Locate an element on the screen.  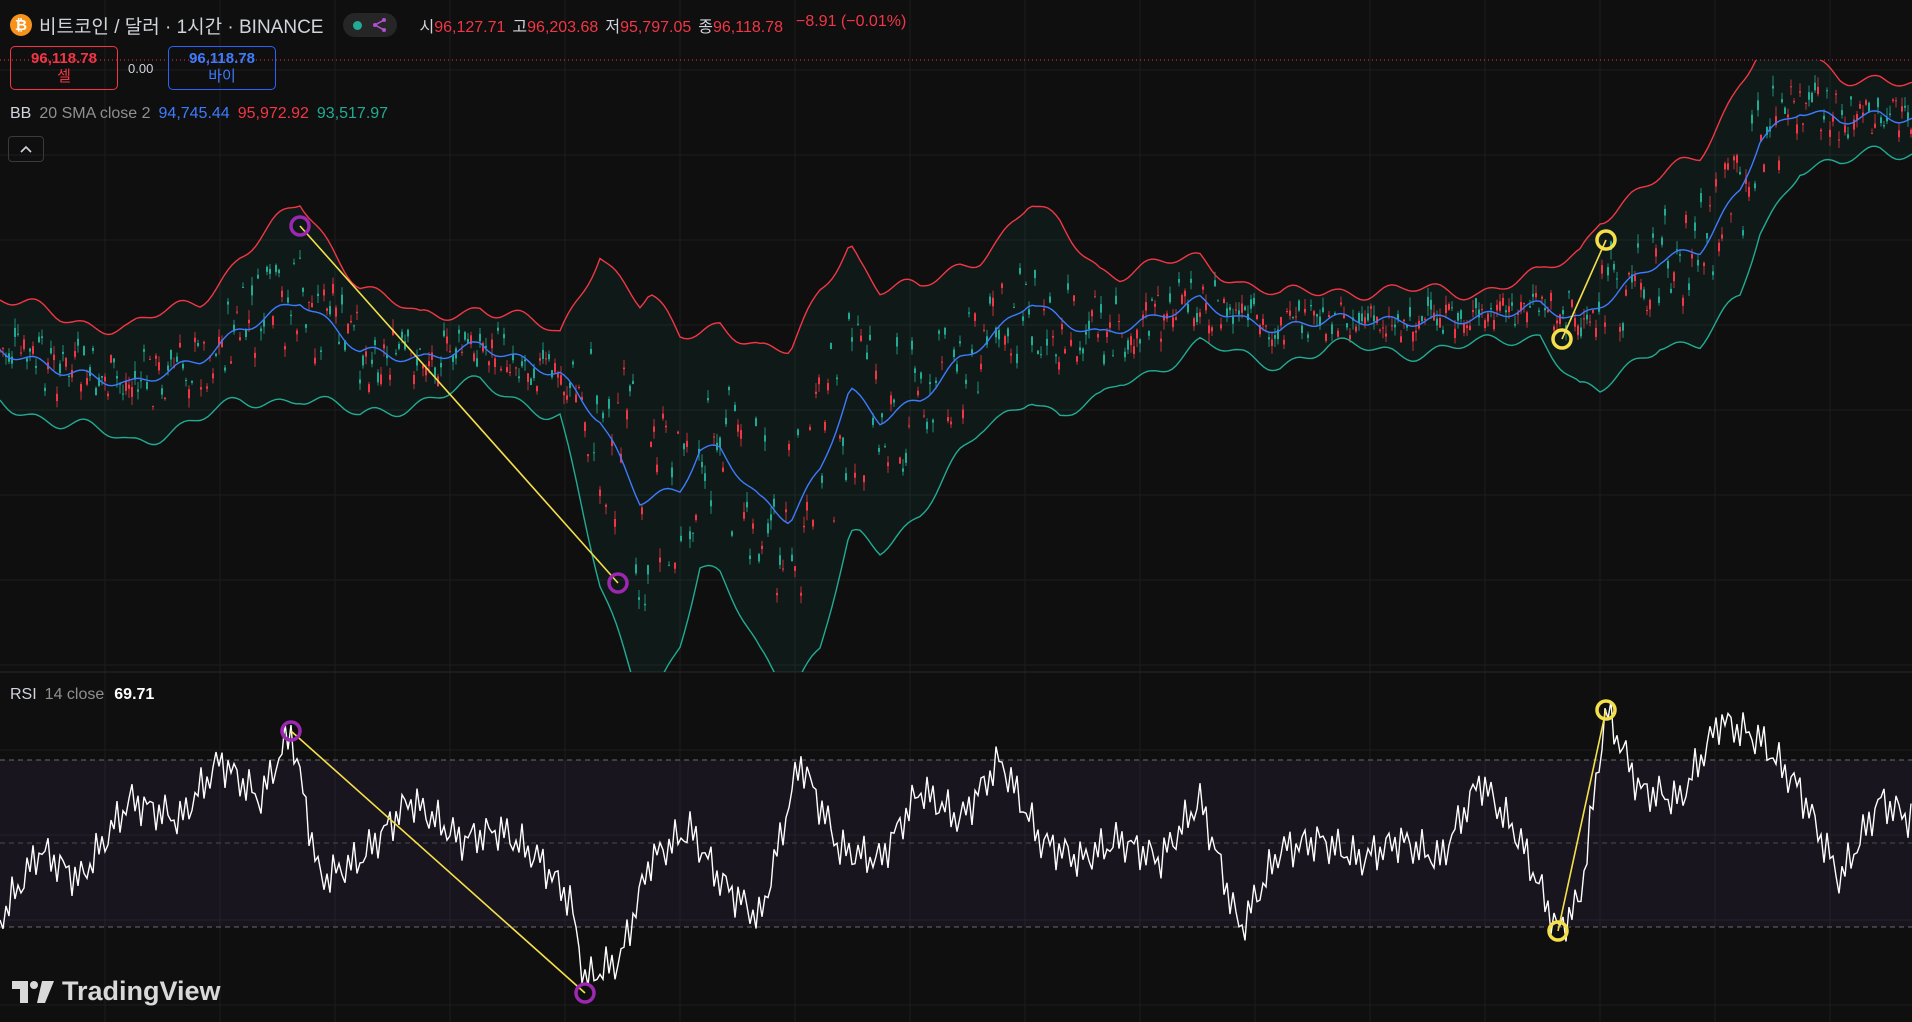
bb-lower-value: 93,517.97 is located at coordinates (352, 113).